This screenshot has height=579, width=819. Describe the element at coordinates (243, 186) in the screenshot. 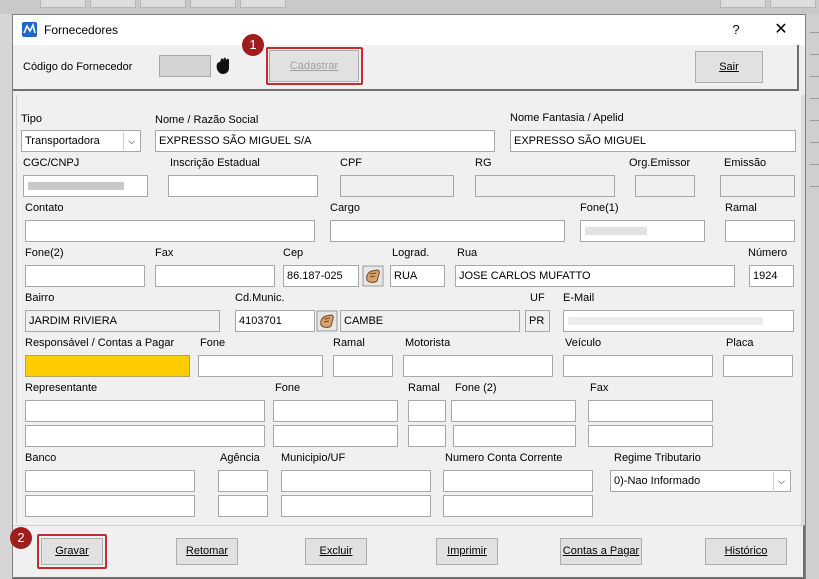

I see `ie-field` at that location.